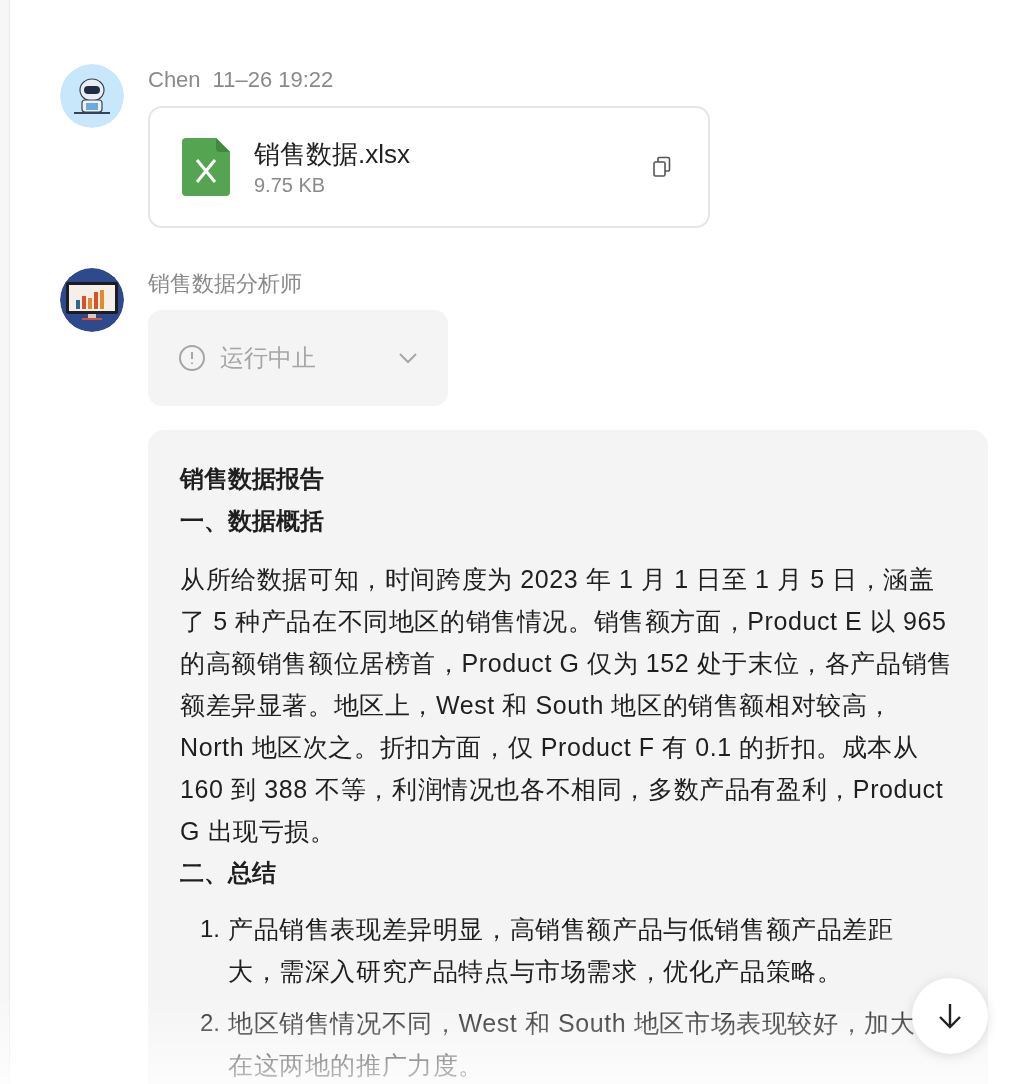 Image resolution: width=1024 pixels, height=1084 pixels. Describe the element at coordinates (206, 167) in the screenshot. I see `spreadsheet-file-icon` at that location.